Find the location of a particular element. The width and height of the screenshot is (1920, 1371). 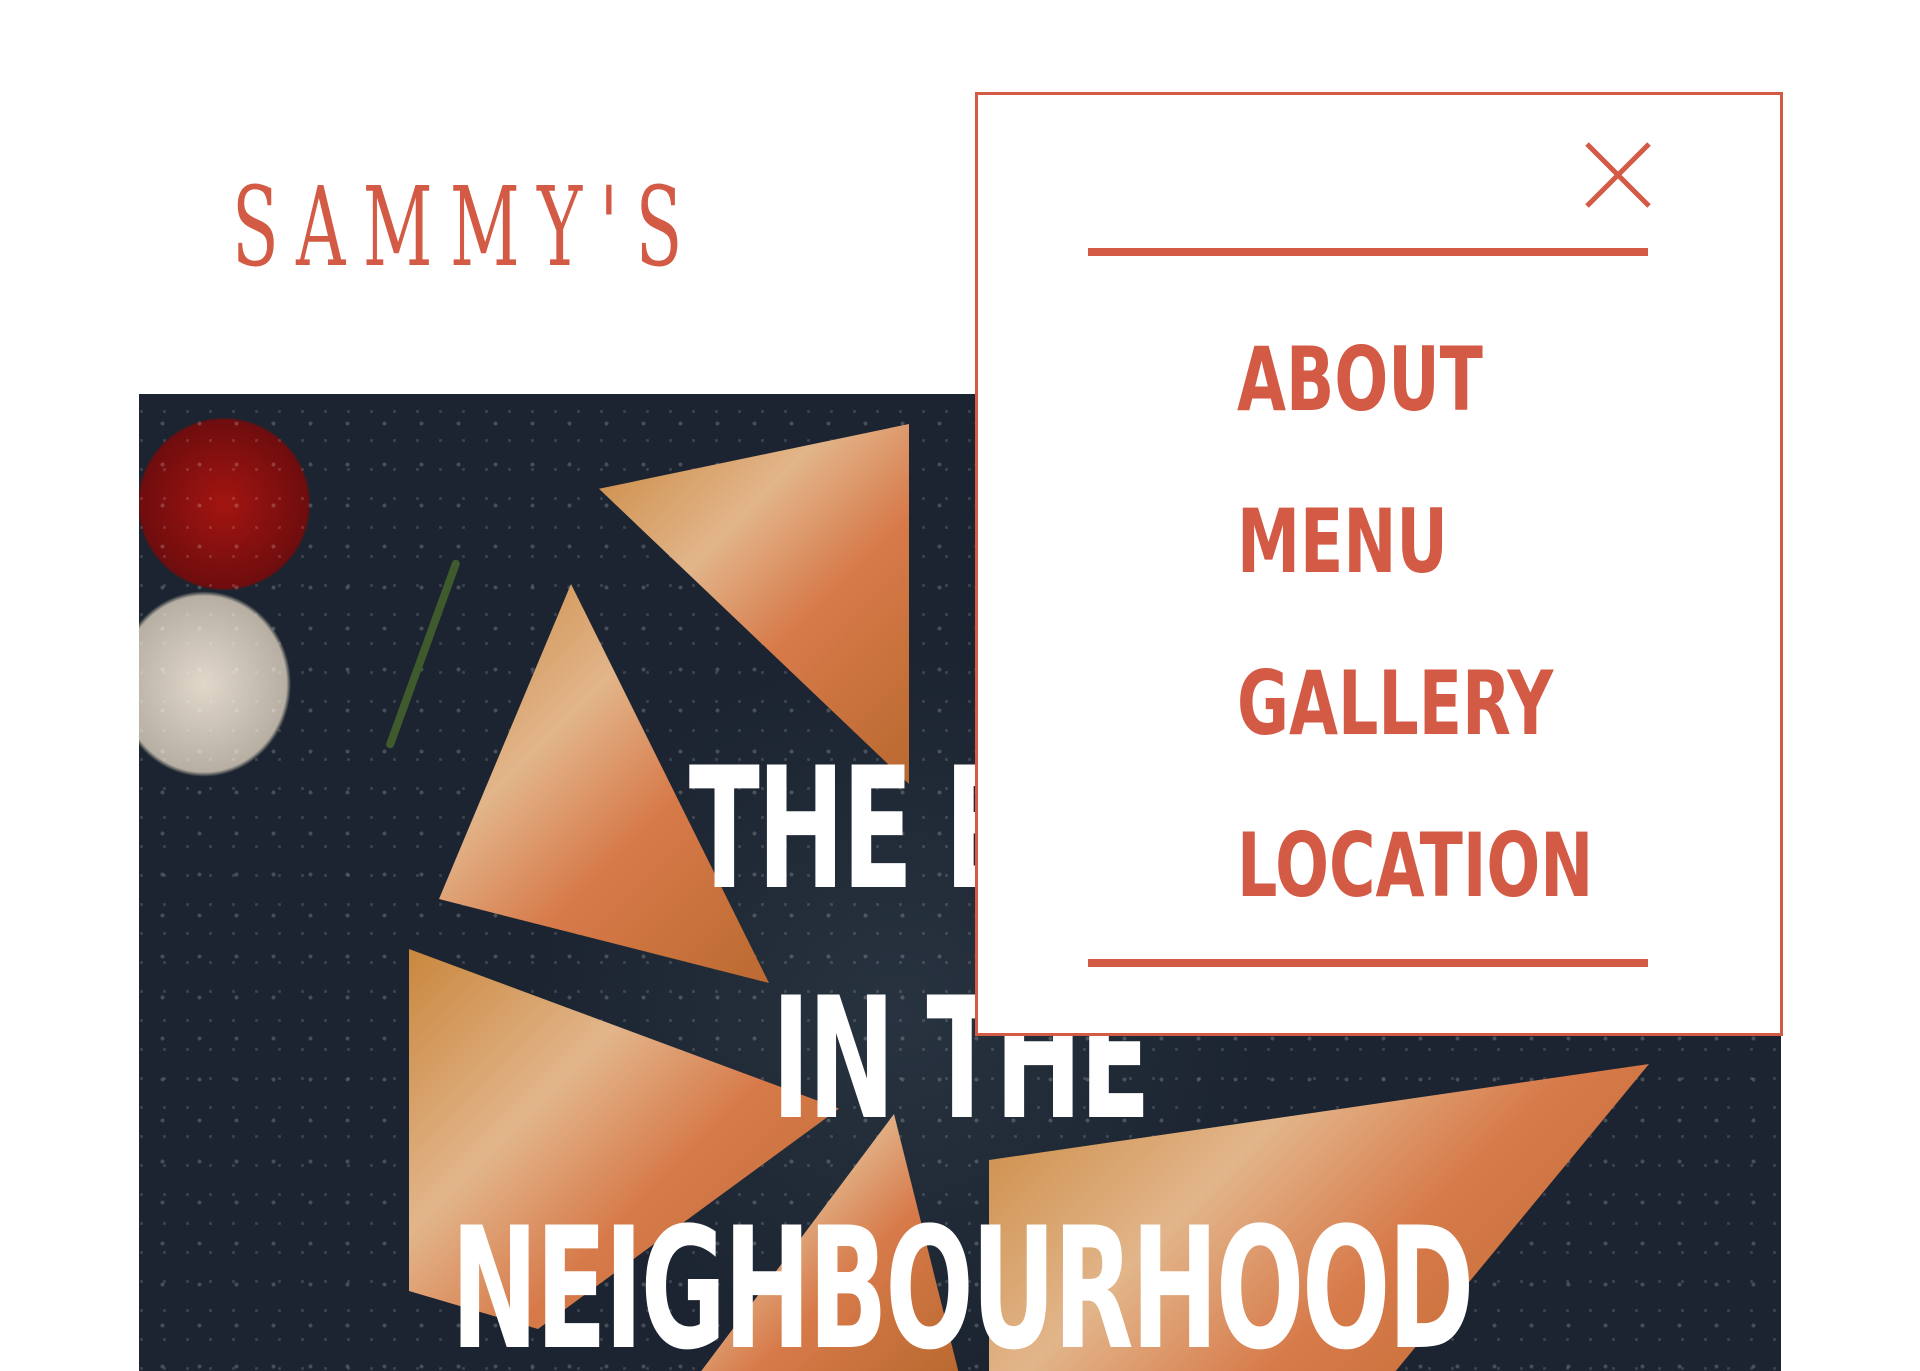

menu-item-menu: MENU is located at coordinates (1415, 563).